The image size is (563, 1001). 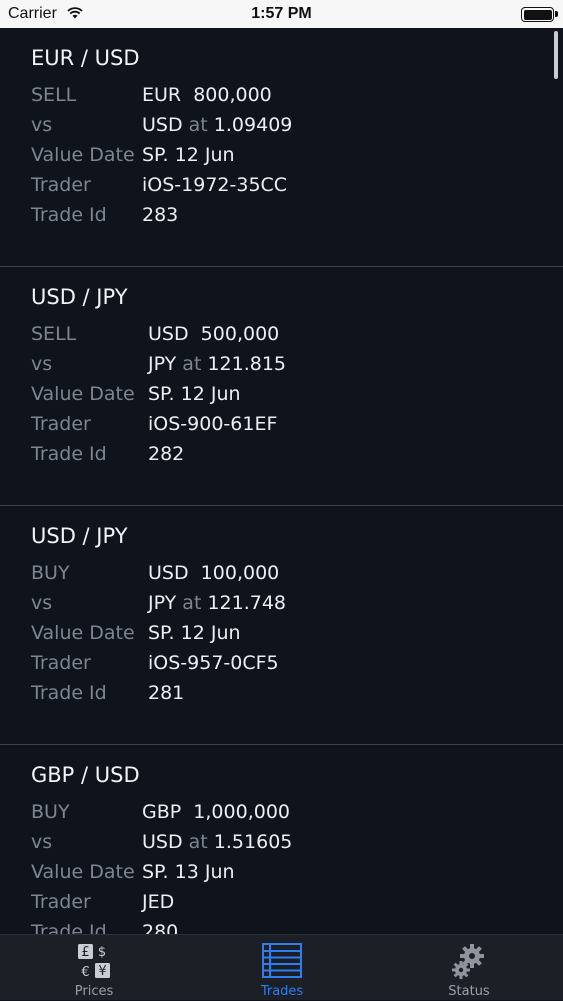 I want to click on trade-amount: GBP 1,000,000, so click(x=216, y=812).